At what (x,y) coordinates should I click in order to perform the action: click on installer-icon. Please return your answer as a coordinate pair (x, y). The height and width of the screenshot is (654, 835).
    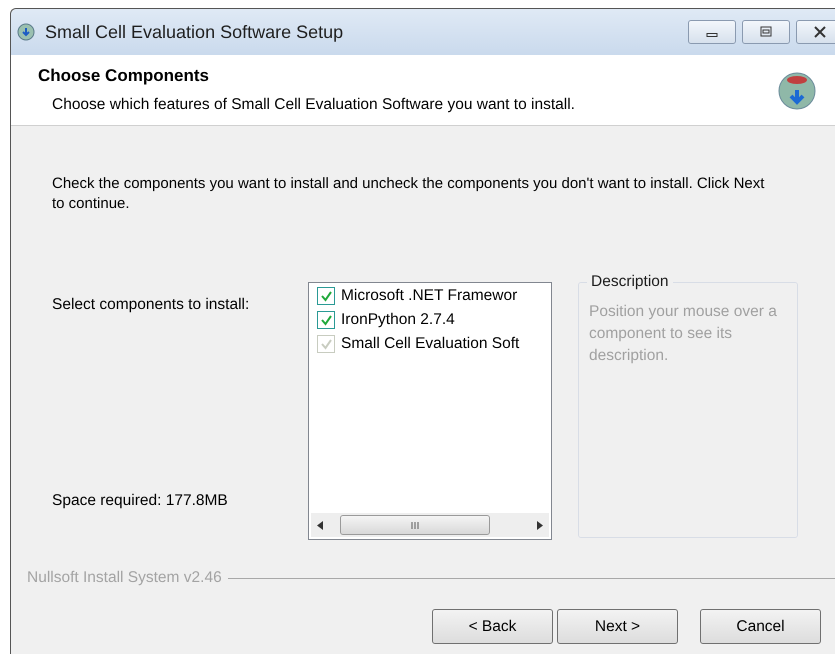
    Looking at the image, I should click on (26, 32).